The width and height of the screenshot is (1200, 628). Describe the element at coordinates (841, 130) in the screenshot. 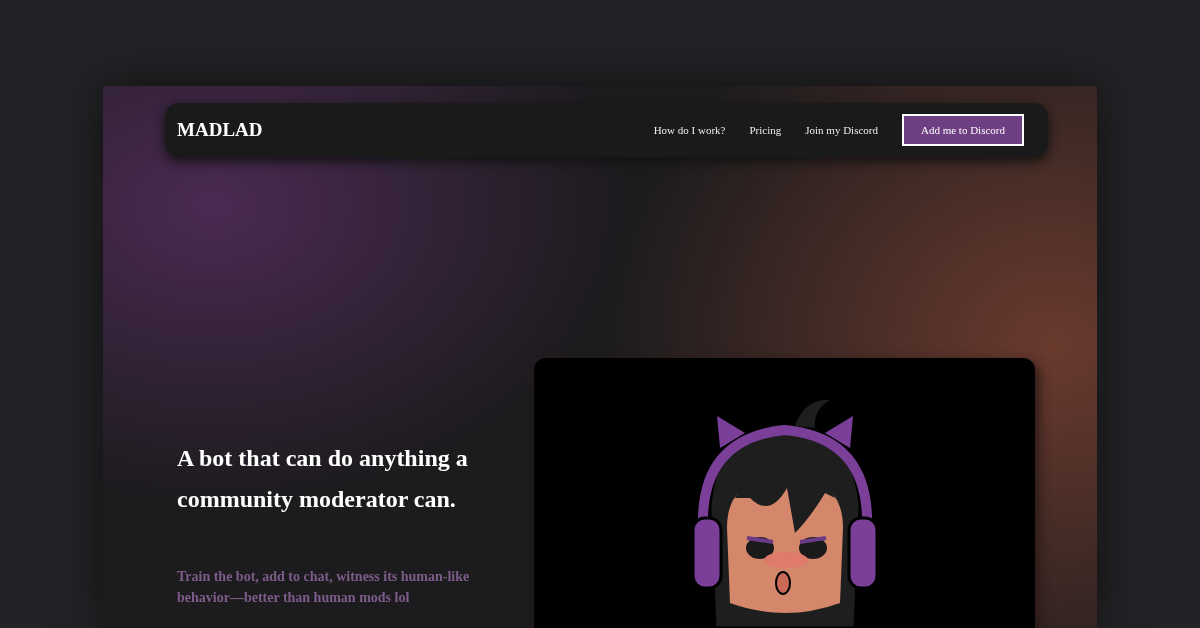

I see `nav-link: Join my Discord` at that location.